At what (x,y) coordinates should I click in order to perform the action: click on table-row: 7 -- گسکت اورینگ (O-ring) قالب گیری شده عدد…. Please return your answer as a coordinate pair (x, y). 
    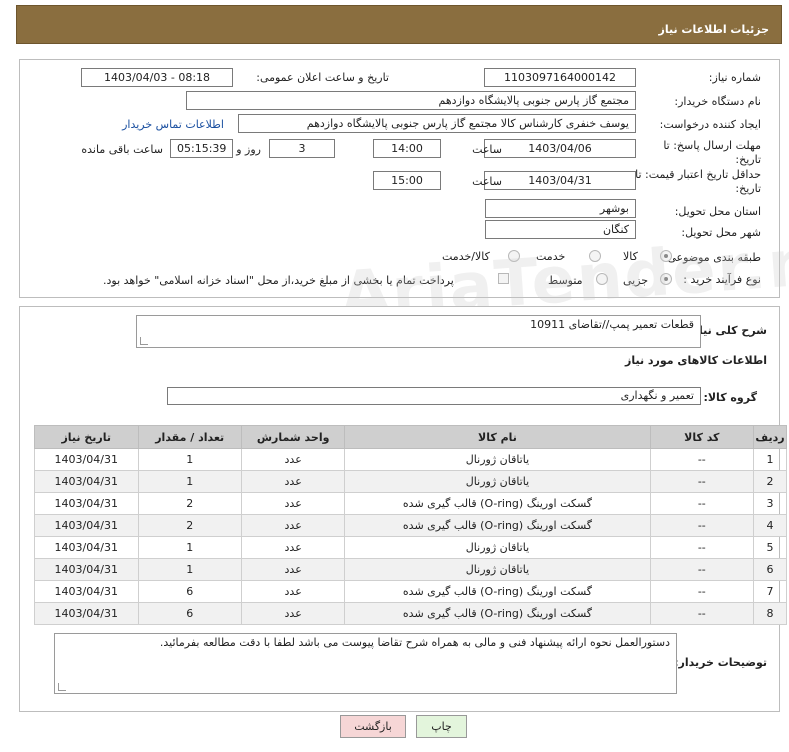
    Looking at the image, I should click on (410, 591).